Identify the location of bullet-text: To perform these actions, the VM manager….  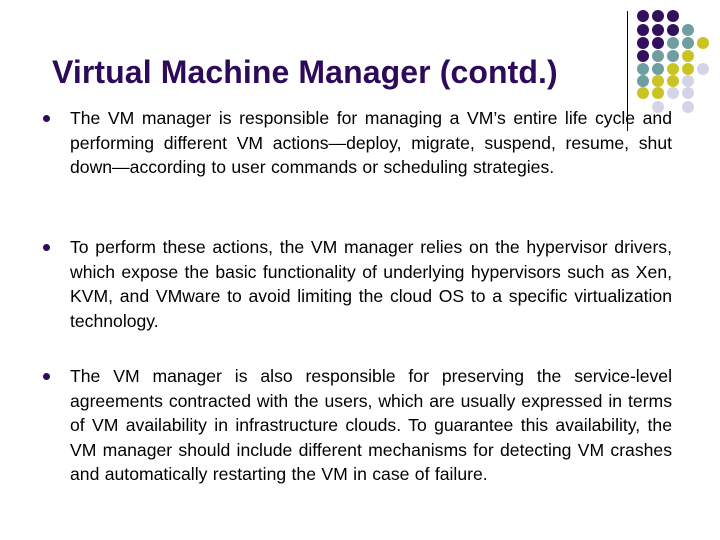
(371, 284).